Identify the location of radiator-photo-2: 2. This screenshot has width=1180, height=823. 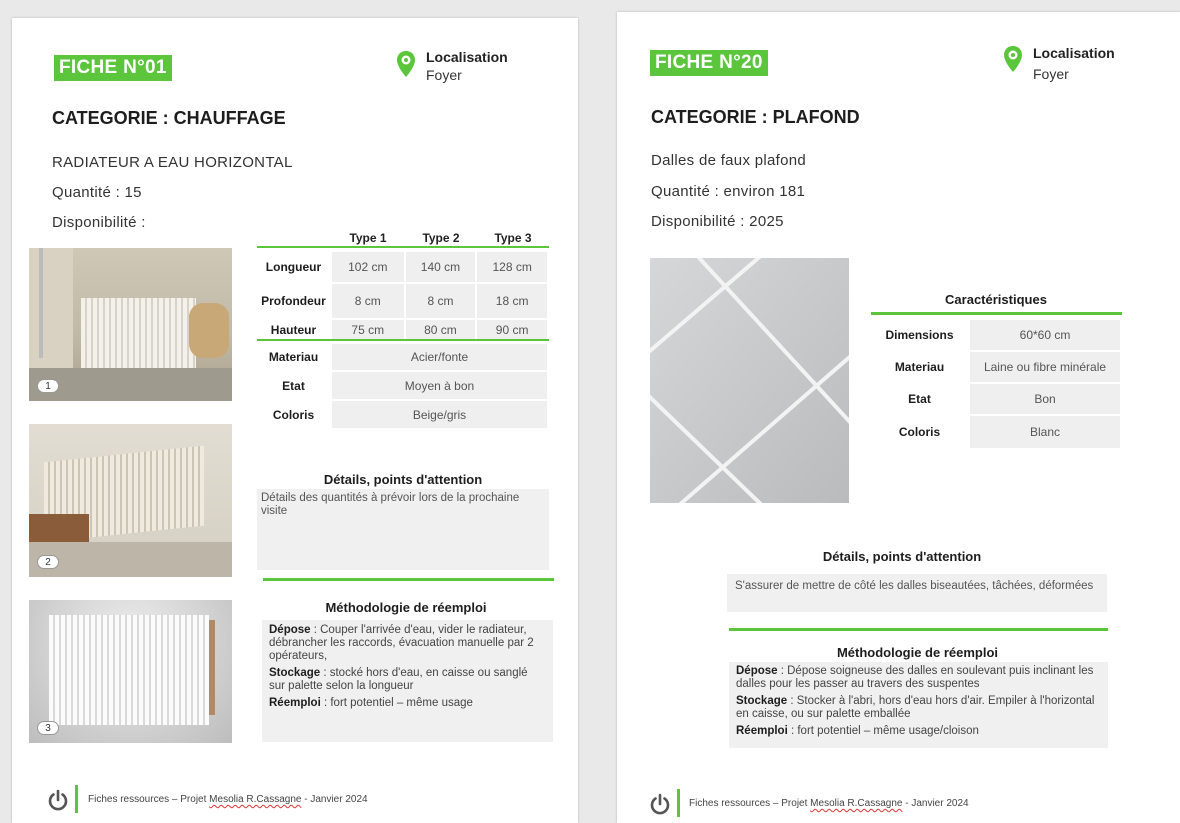
(130, 500).